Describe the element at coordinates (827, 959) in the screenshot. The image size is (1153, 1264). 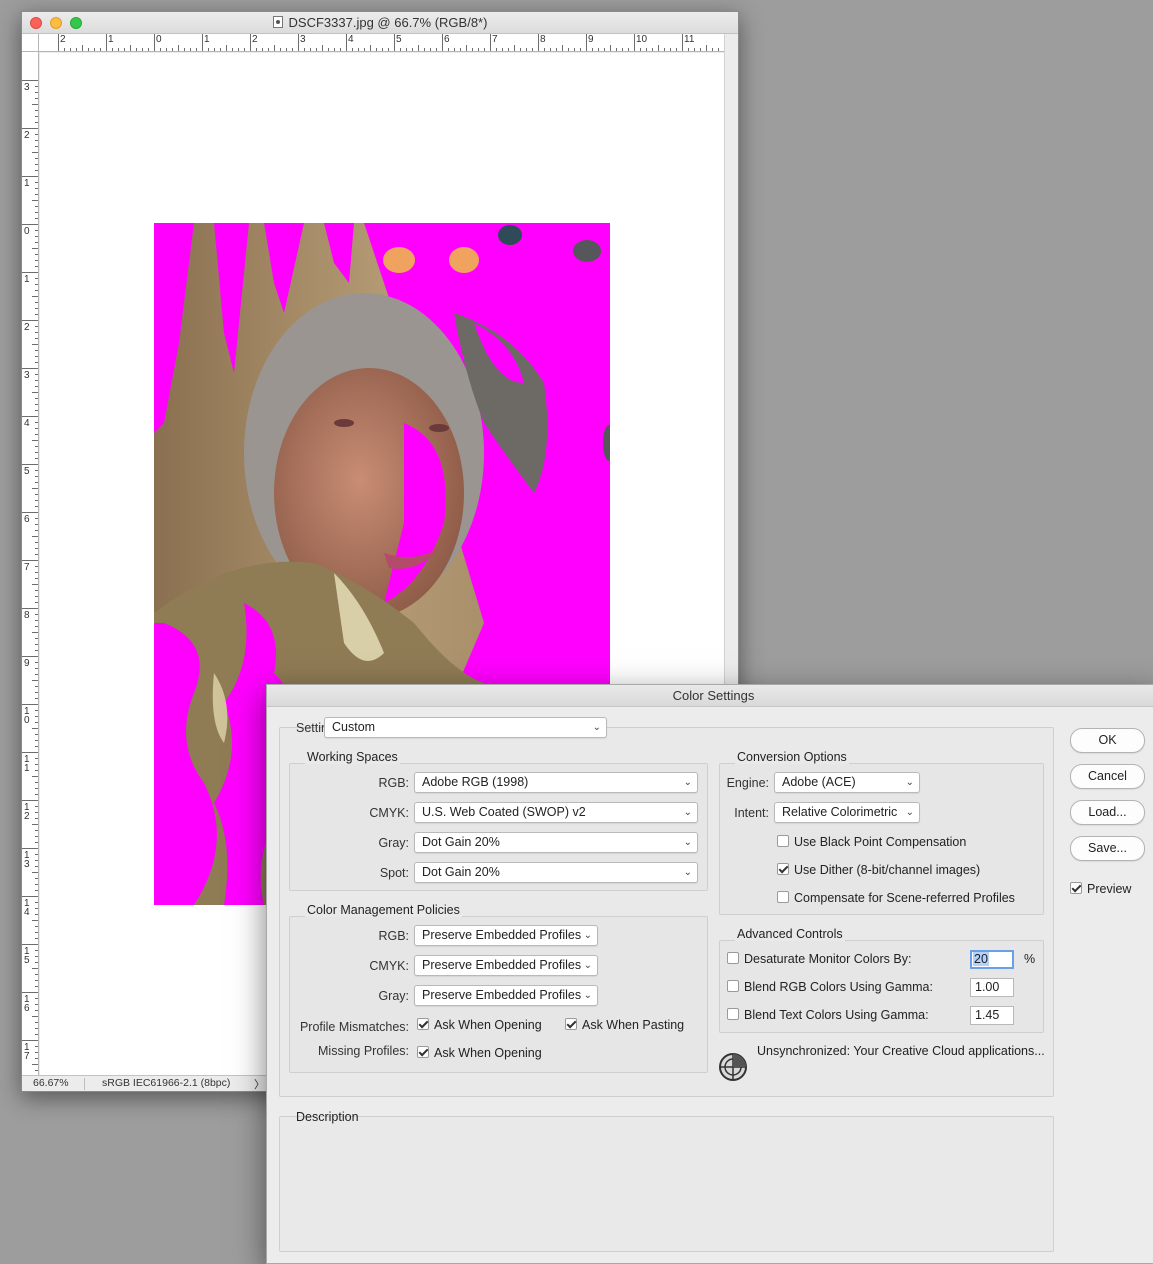
I see `desaturate-label: Desaturate Monitor Colors By:` at that location.